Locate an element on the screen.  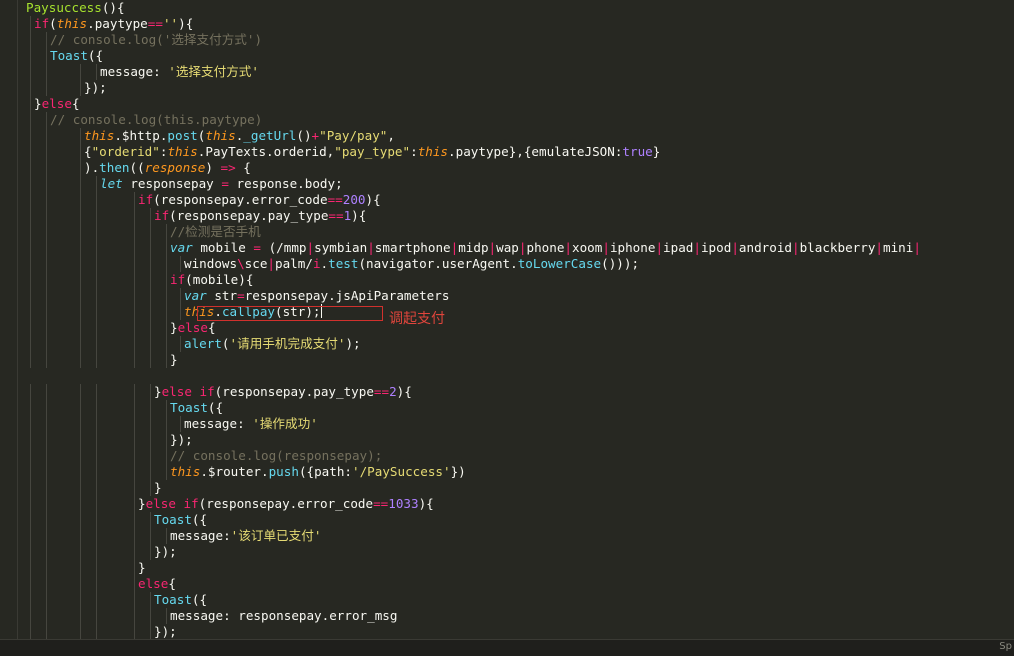
status-bar: Sp is located at coordinates (507, 647).